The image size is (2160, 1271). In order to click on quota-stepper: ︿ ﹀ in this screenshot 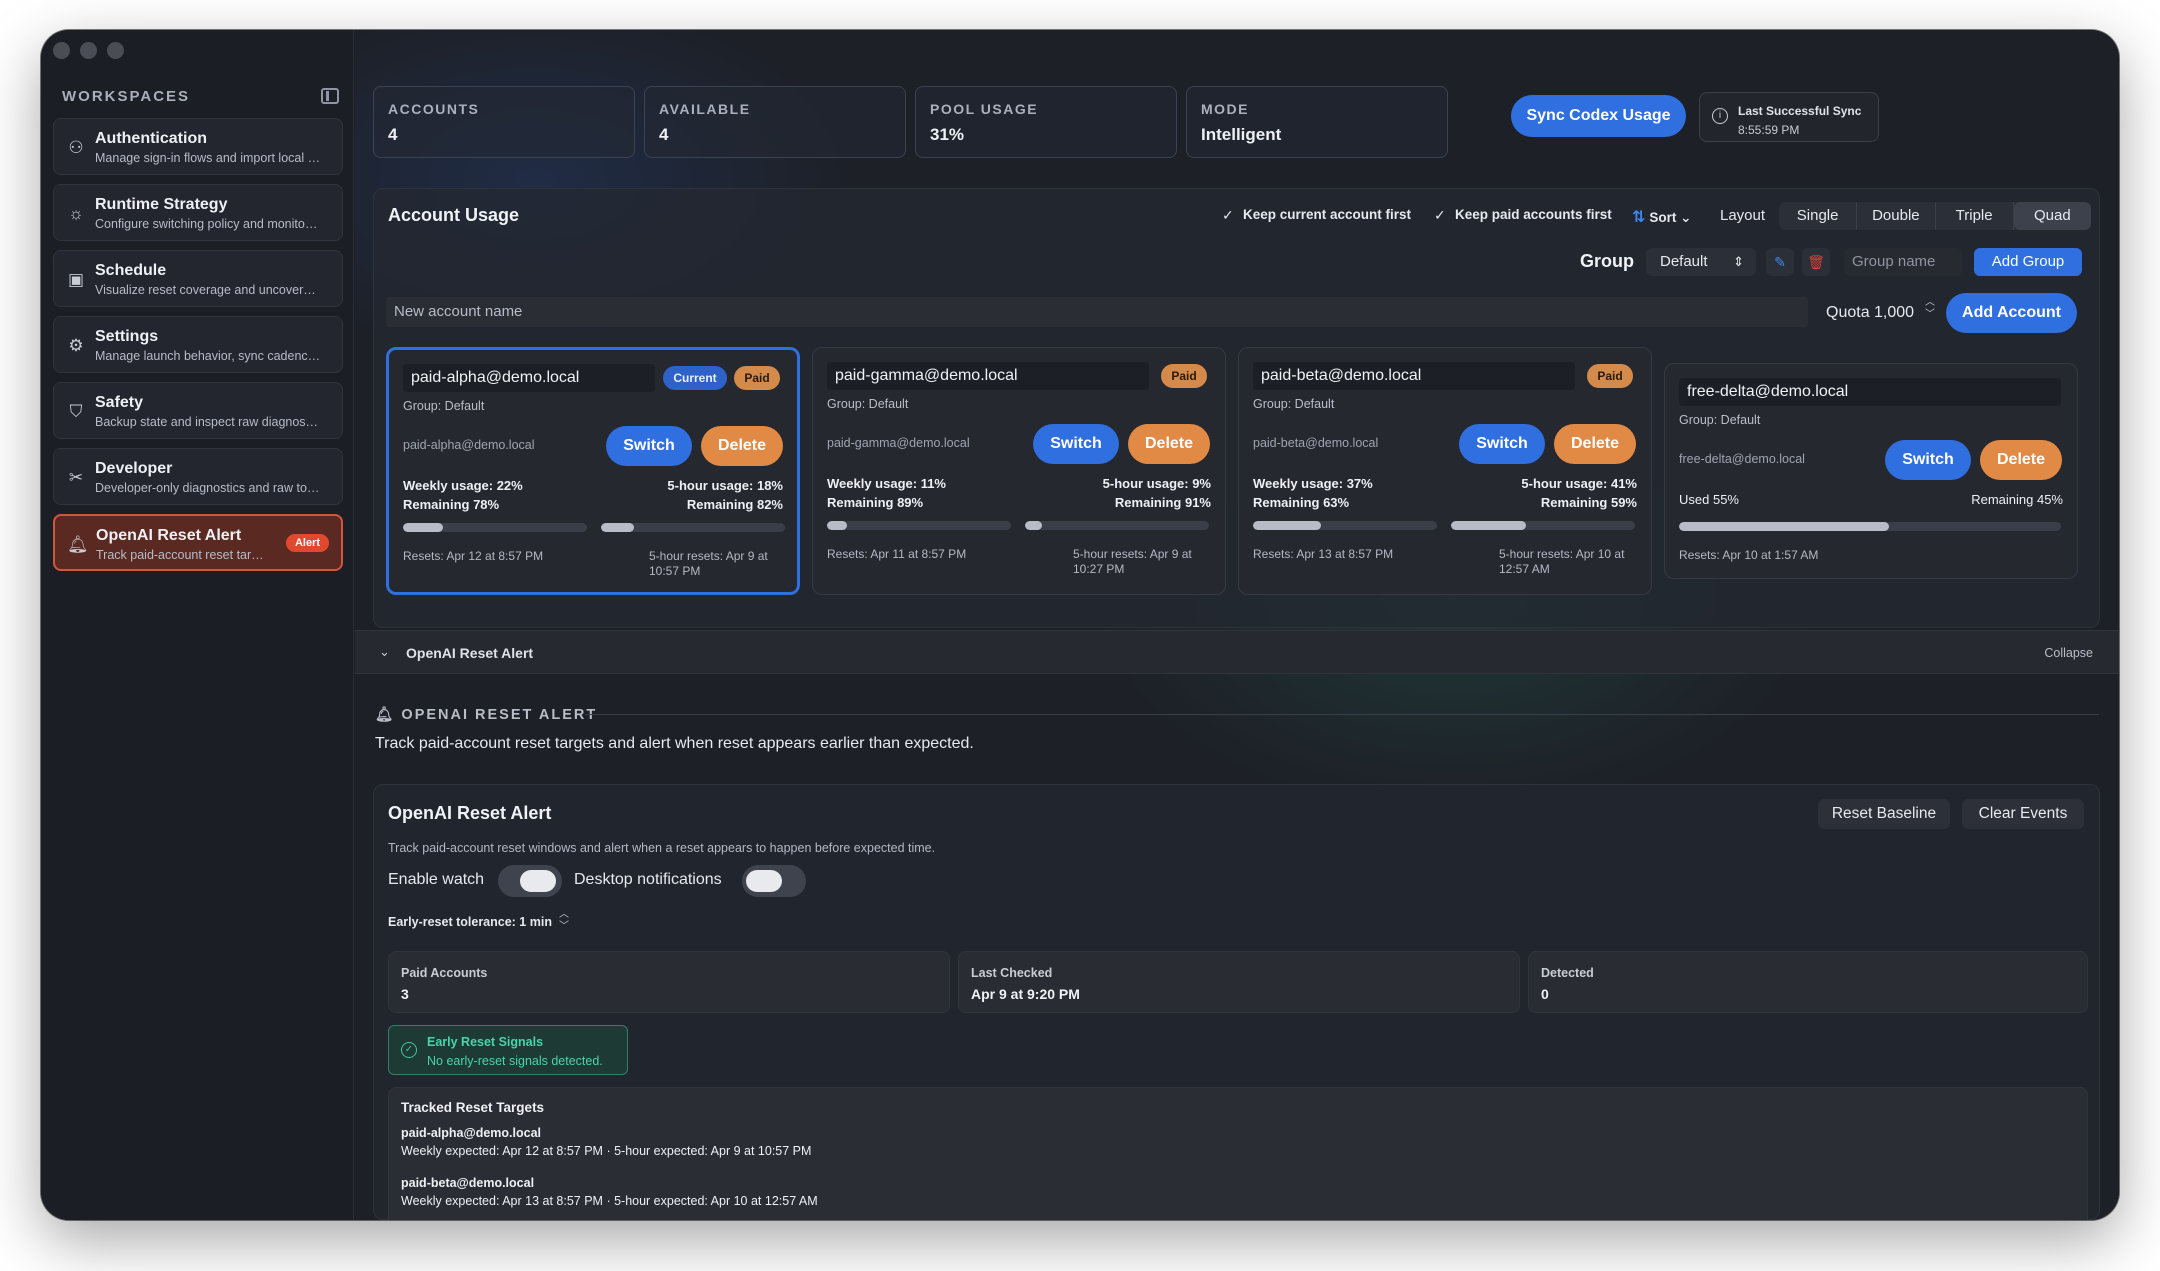, I will do `click(1930, 312)`.